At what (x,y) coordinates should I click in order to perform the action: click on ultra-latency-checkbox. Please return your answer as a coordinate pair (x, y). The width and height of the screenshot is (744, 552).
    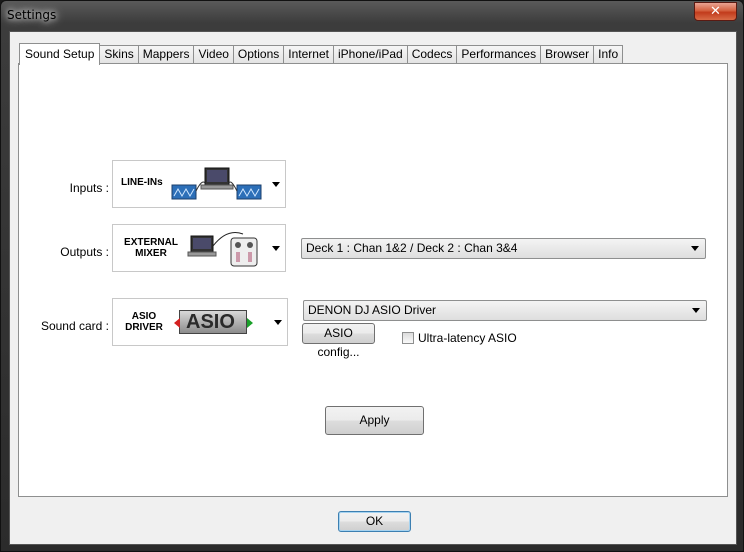
    Looking at the image, I should click on (408, 338).